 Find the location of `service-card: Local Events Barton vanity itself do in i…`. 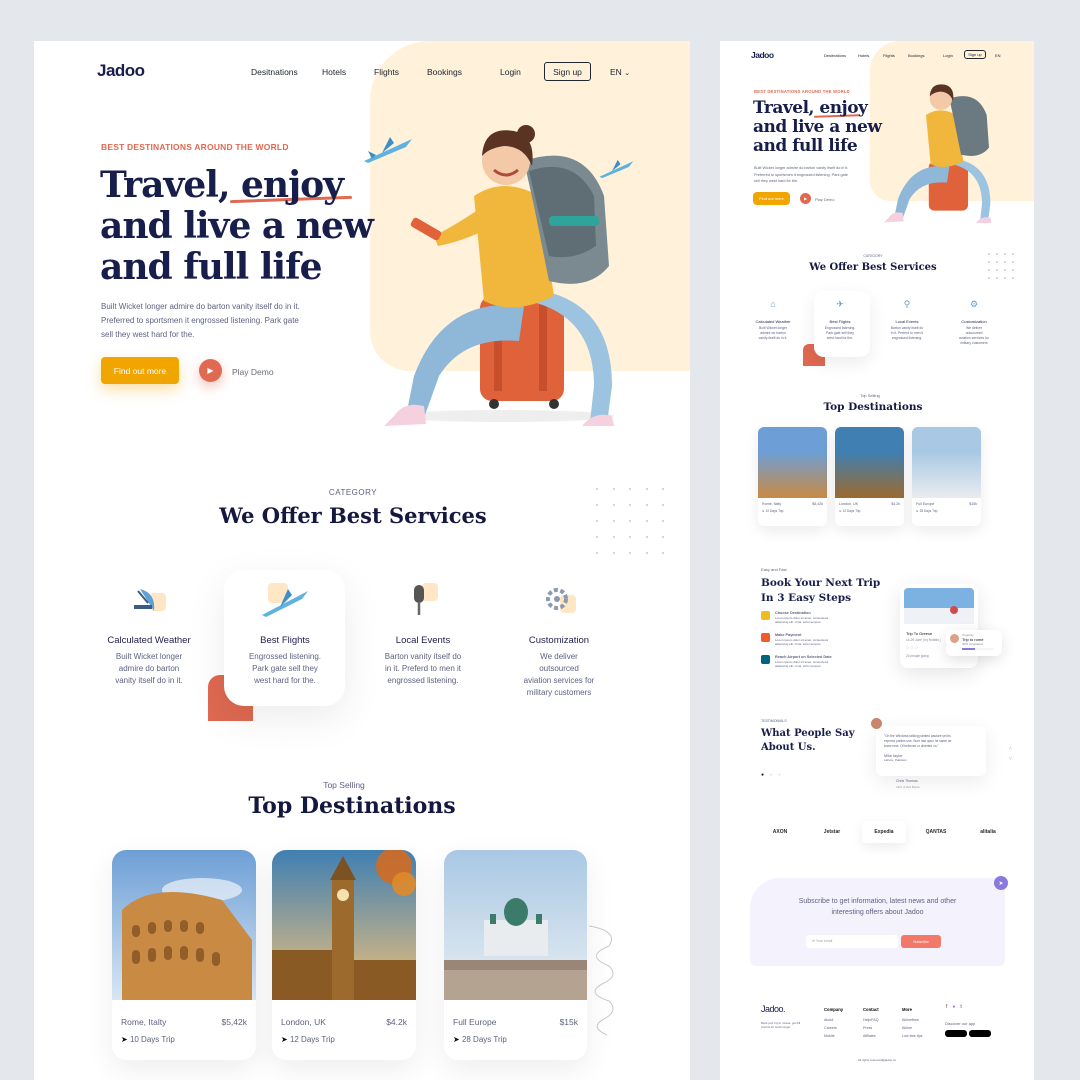

service-card: Local Events Barton vanity itself do in i… is located at coordinates (423, 634).